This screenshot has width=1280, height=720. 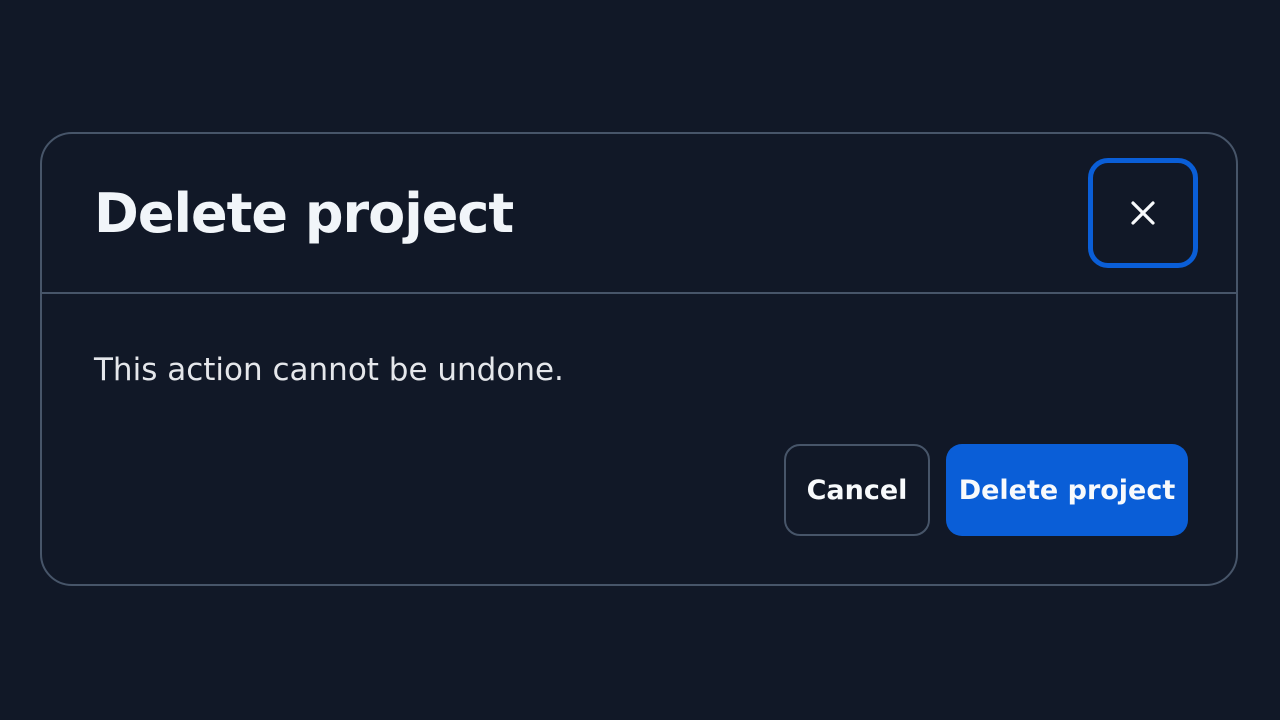 I want to click on cancel-button: Cancel, so click(x=857, y=490).